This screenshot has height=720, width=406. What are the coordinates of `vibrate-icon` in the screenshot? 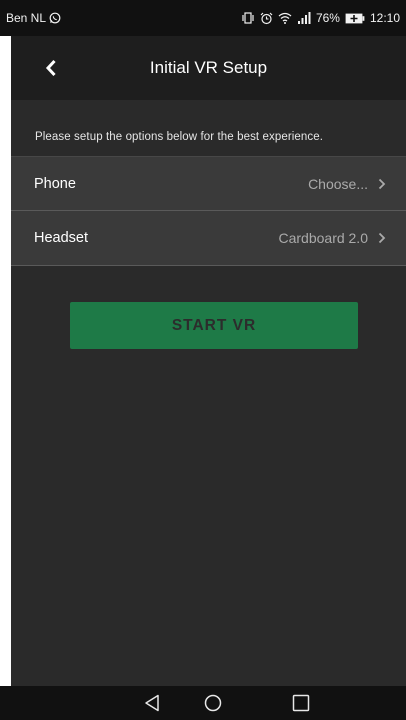 It's located at (248, 18).